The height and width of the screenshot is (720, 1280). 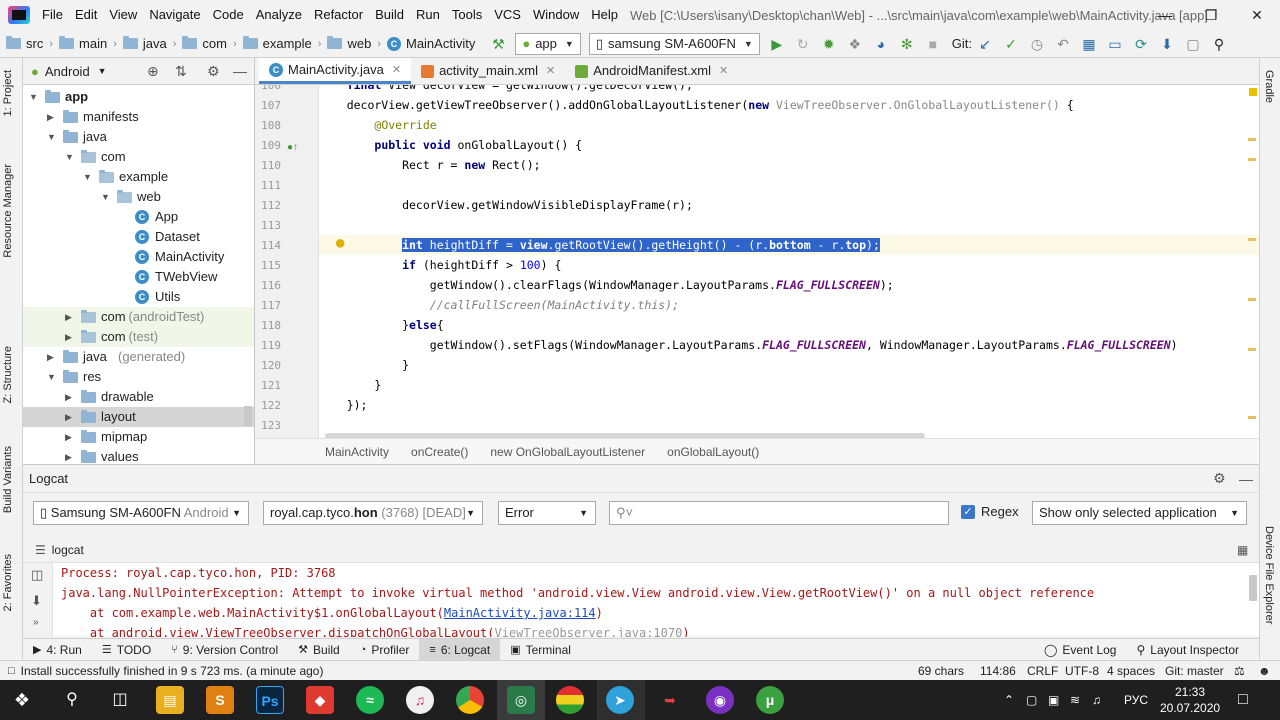 What do you see at coordinates (1031, 700) in the screenshot?
I see `tray-app-icon: ▢` at bounding box center [1031, 700].